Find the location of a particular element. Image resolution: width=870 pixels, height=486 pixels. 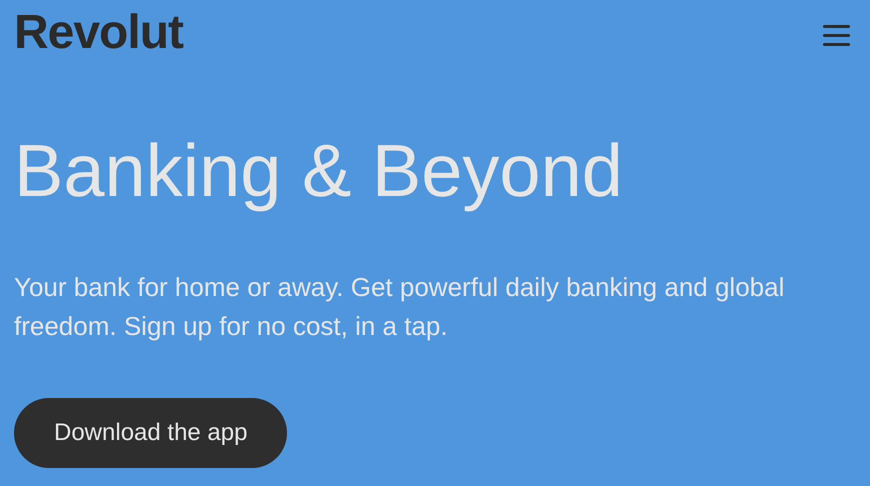

download-button: Download the app is located at coordinates (151, 433).